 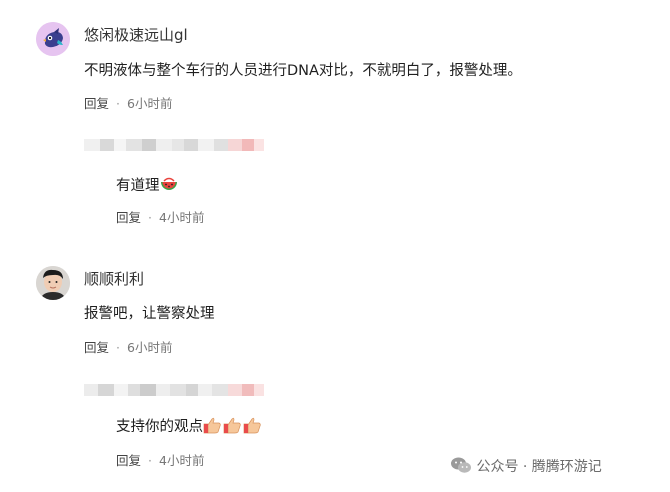 I want to click on watermark-text: 公众号 · 腾腾环游记, so click(x=539, y=467).